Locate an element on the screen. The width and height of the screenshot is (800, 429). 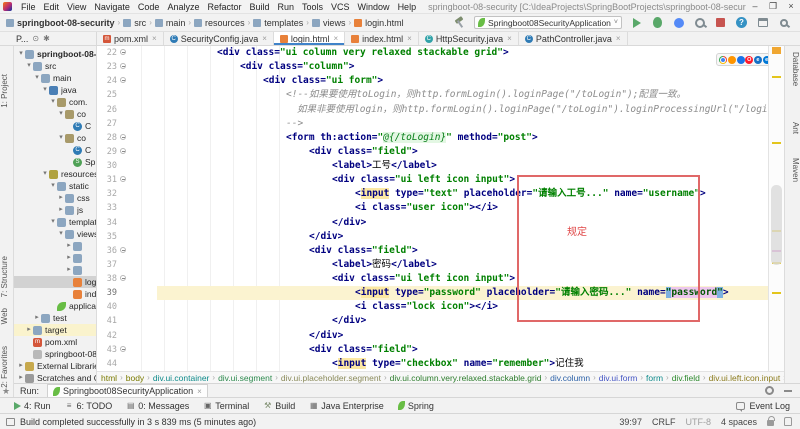
stripe-maven: Maven is located at coordinates (793, 170).